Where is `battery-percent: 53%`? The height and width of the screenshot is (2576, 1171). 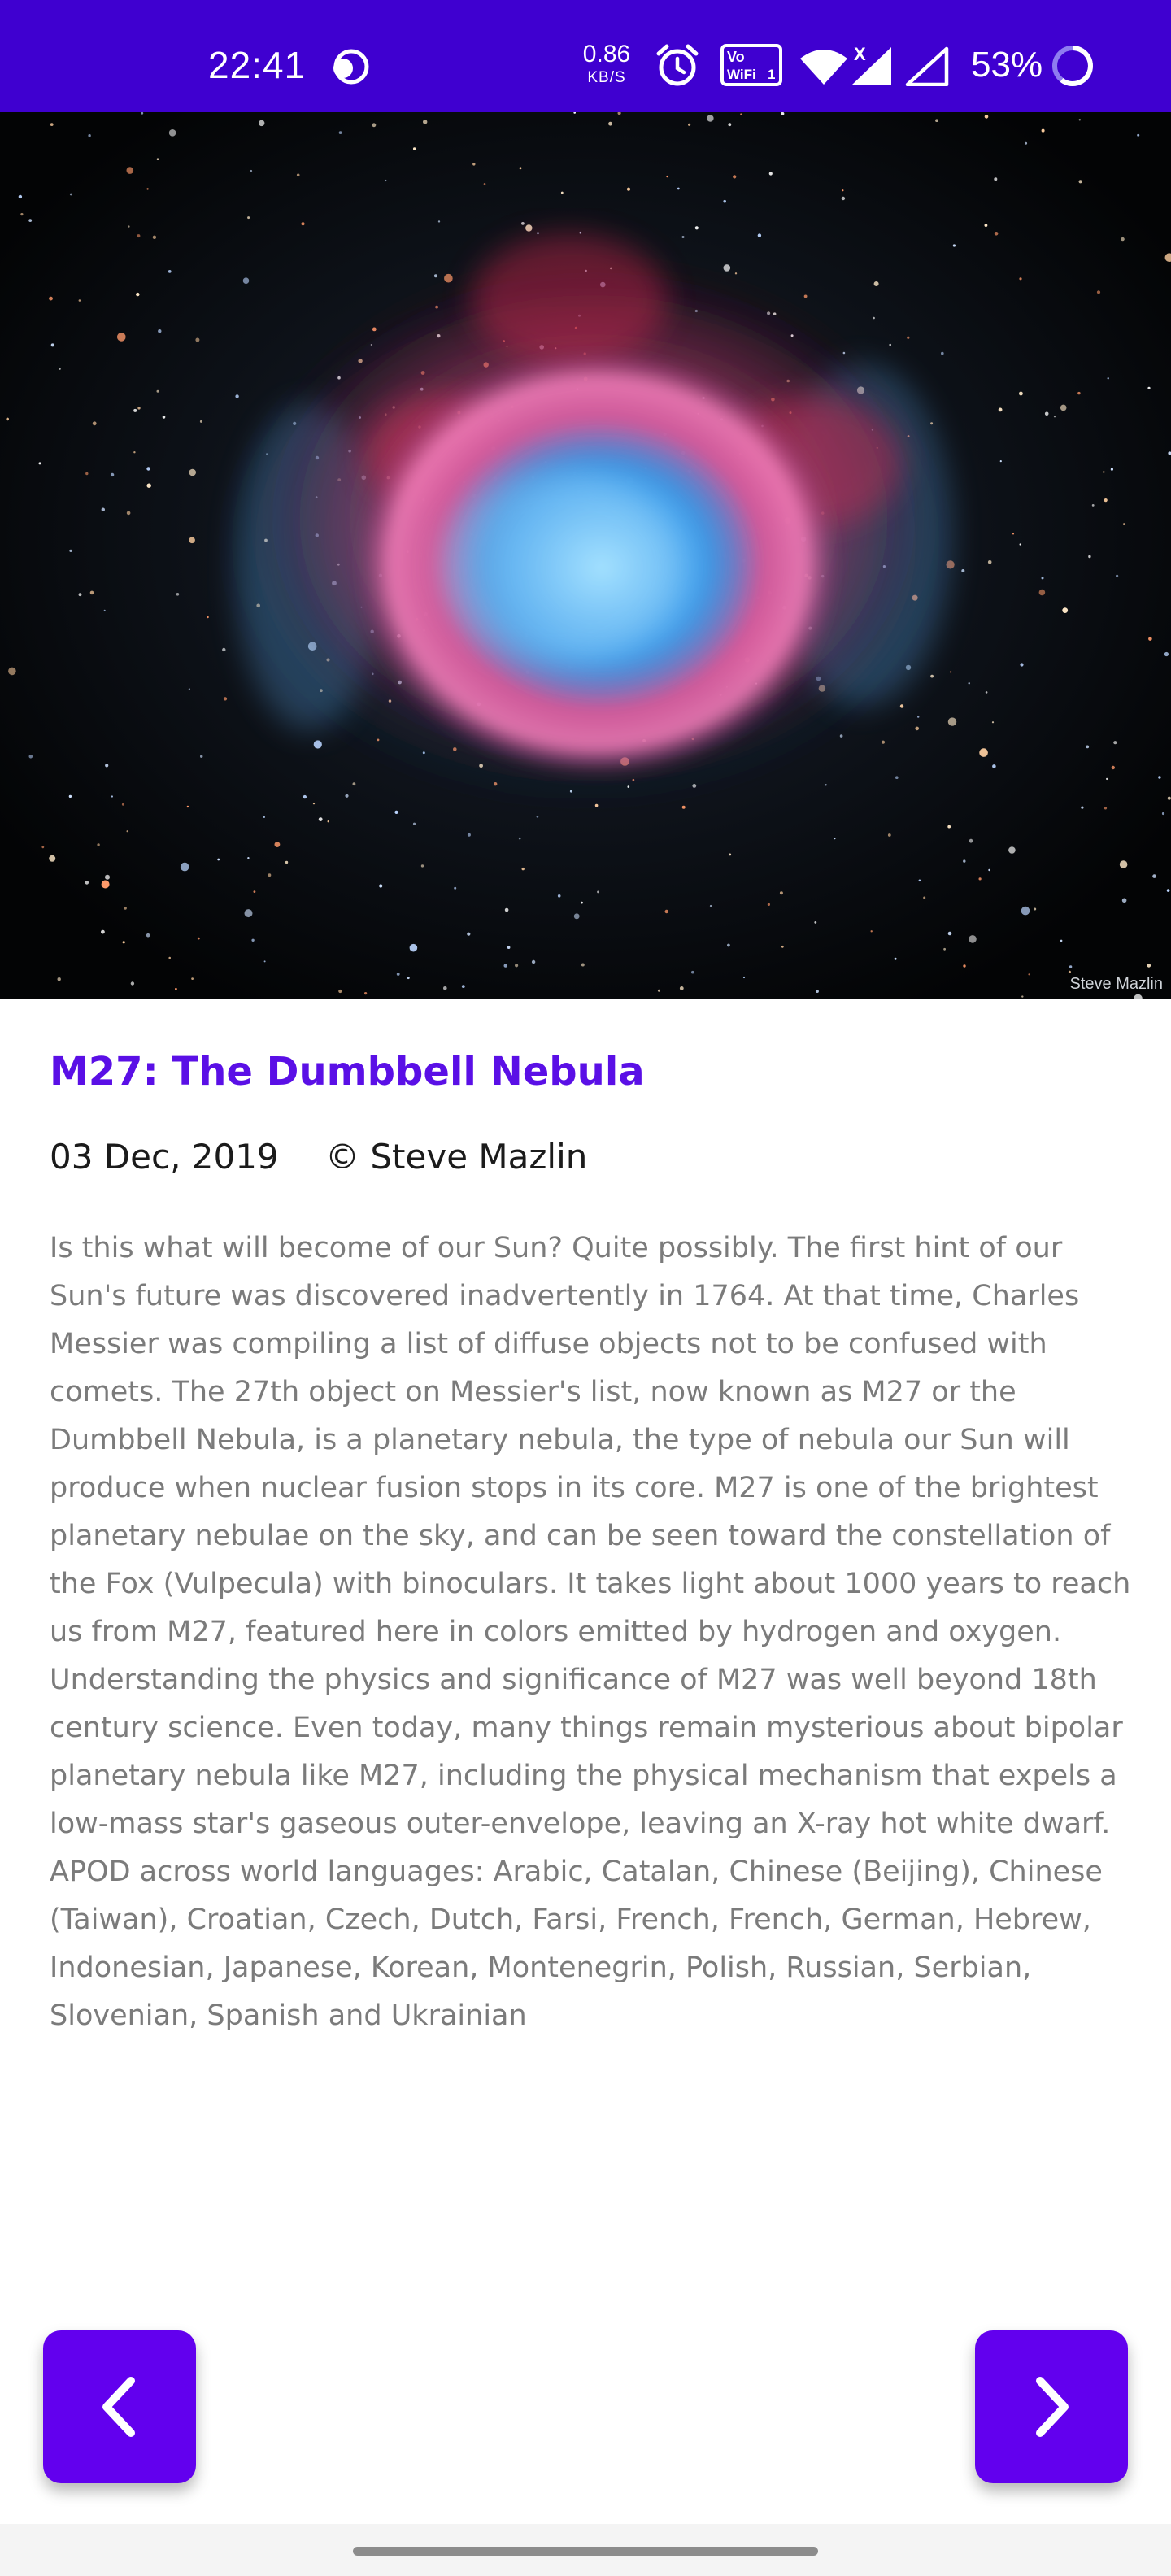 battery-percent: 53% is located at coordinates (1007, 65).